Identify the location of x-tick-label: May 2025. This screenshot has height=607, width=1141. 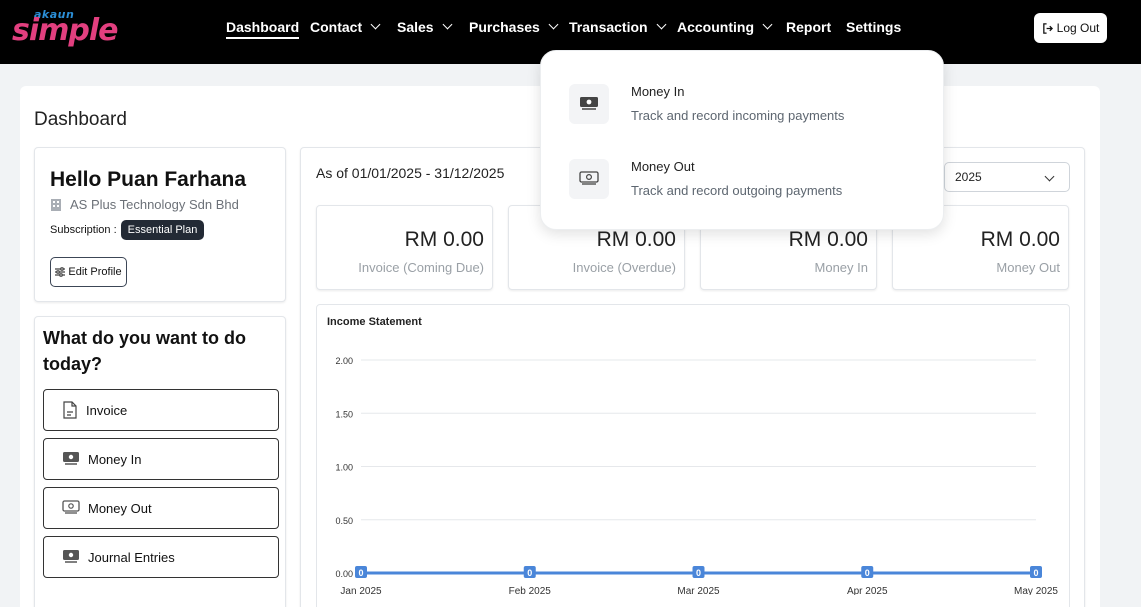
(1036, 590).